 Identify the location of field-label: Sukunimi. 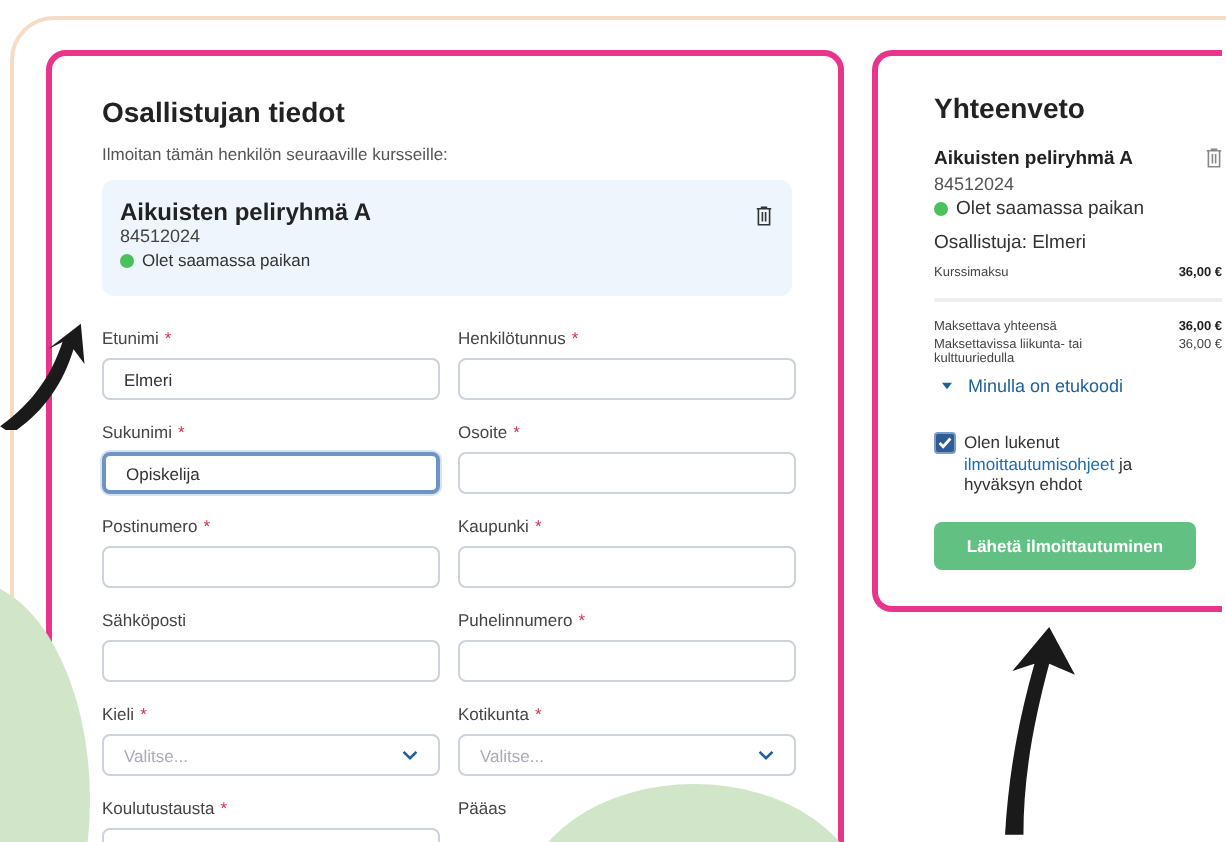
(137, 432).